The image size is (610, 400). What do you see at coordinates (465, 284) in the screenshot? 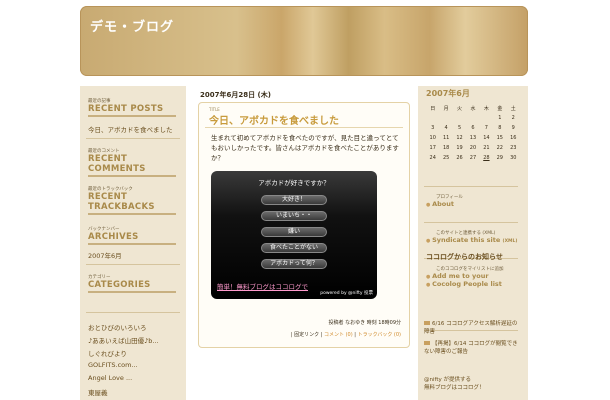
I see `people-link-2: Cocolog People list` at bounding box center [465, 284].